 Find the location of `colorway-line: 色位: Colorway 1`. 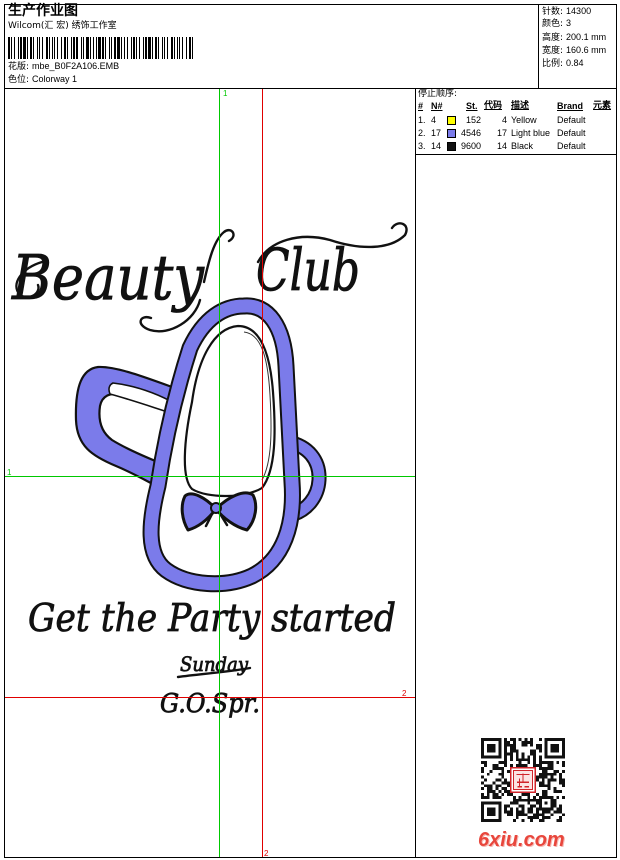

colorway-line: 色位: Colorway 1 is located at coordinates (42, 80).